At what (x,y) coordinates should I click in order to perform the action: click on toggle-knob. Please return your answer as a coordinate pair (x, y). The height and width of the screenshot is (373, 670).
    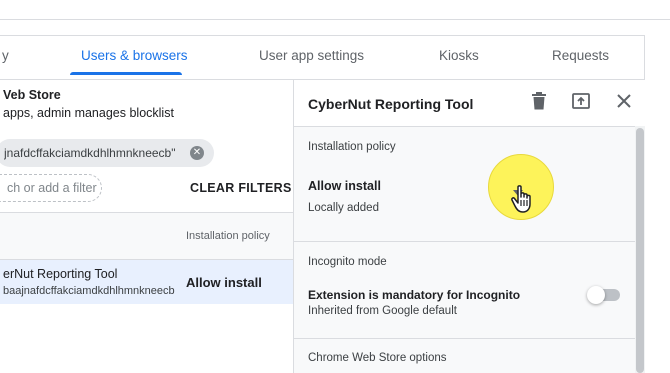
    Looking at the image, I should click on (596, 295).